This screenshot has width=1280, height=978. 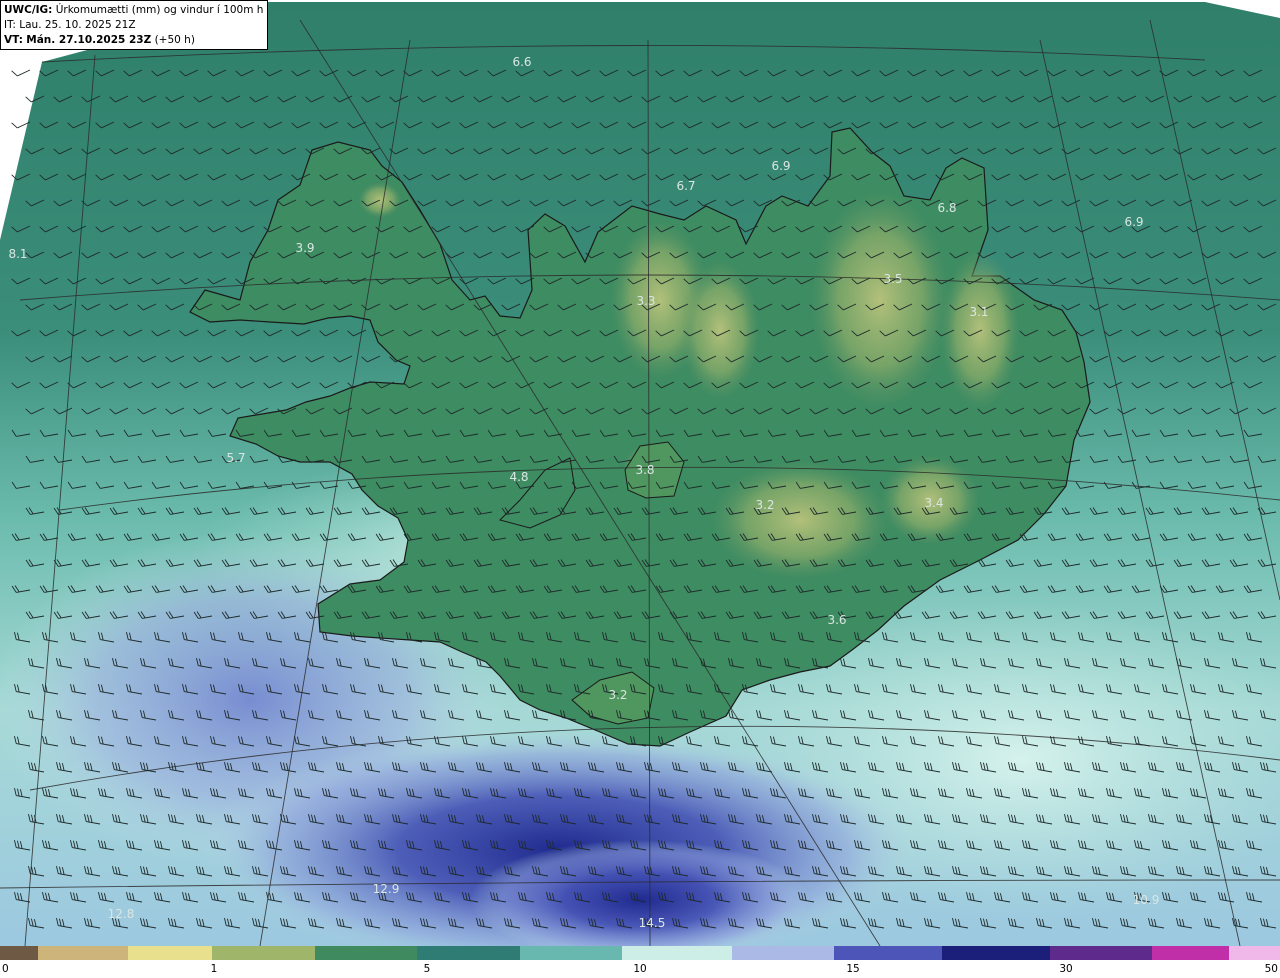 I want to click on colorbar-tick: 0, so click(x=5, y=969).